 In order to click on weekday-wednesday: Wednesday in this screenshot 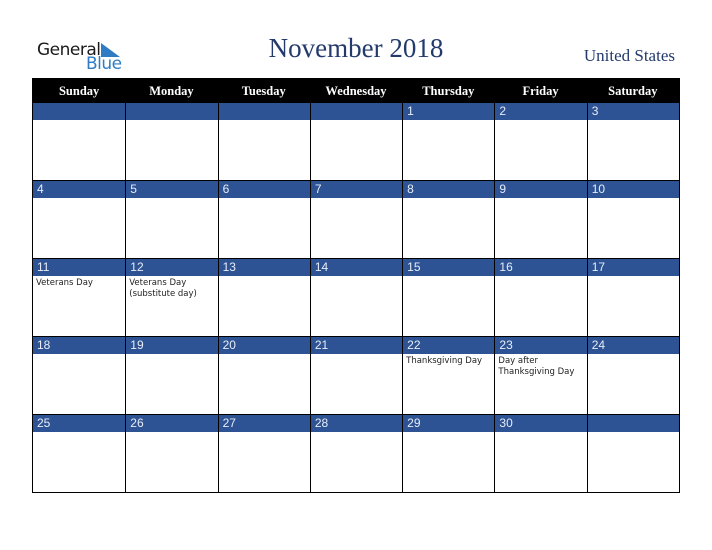, I will do `click(356, 91)`.